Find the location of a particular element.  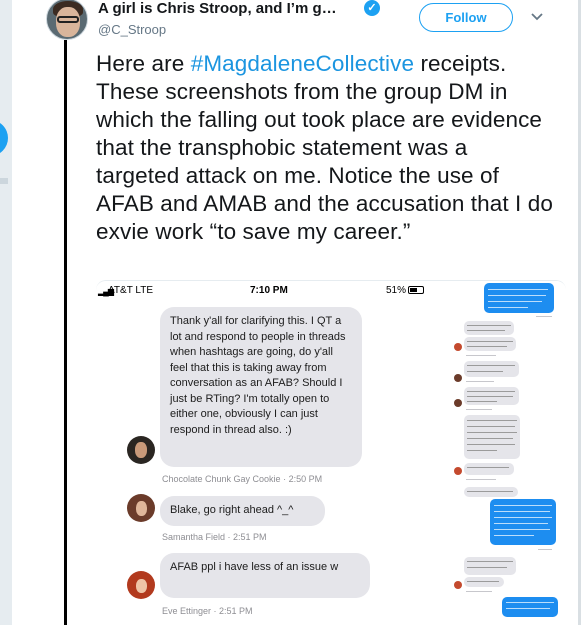

carrier-label: AT&T LTE is located at coordinates (131, 290).